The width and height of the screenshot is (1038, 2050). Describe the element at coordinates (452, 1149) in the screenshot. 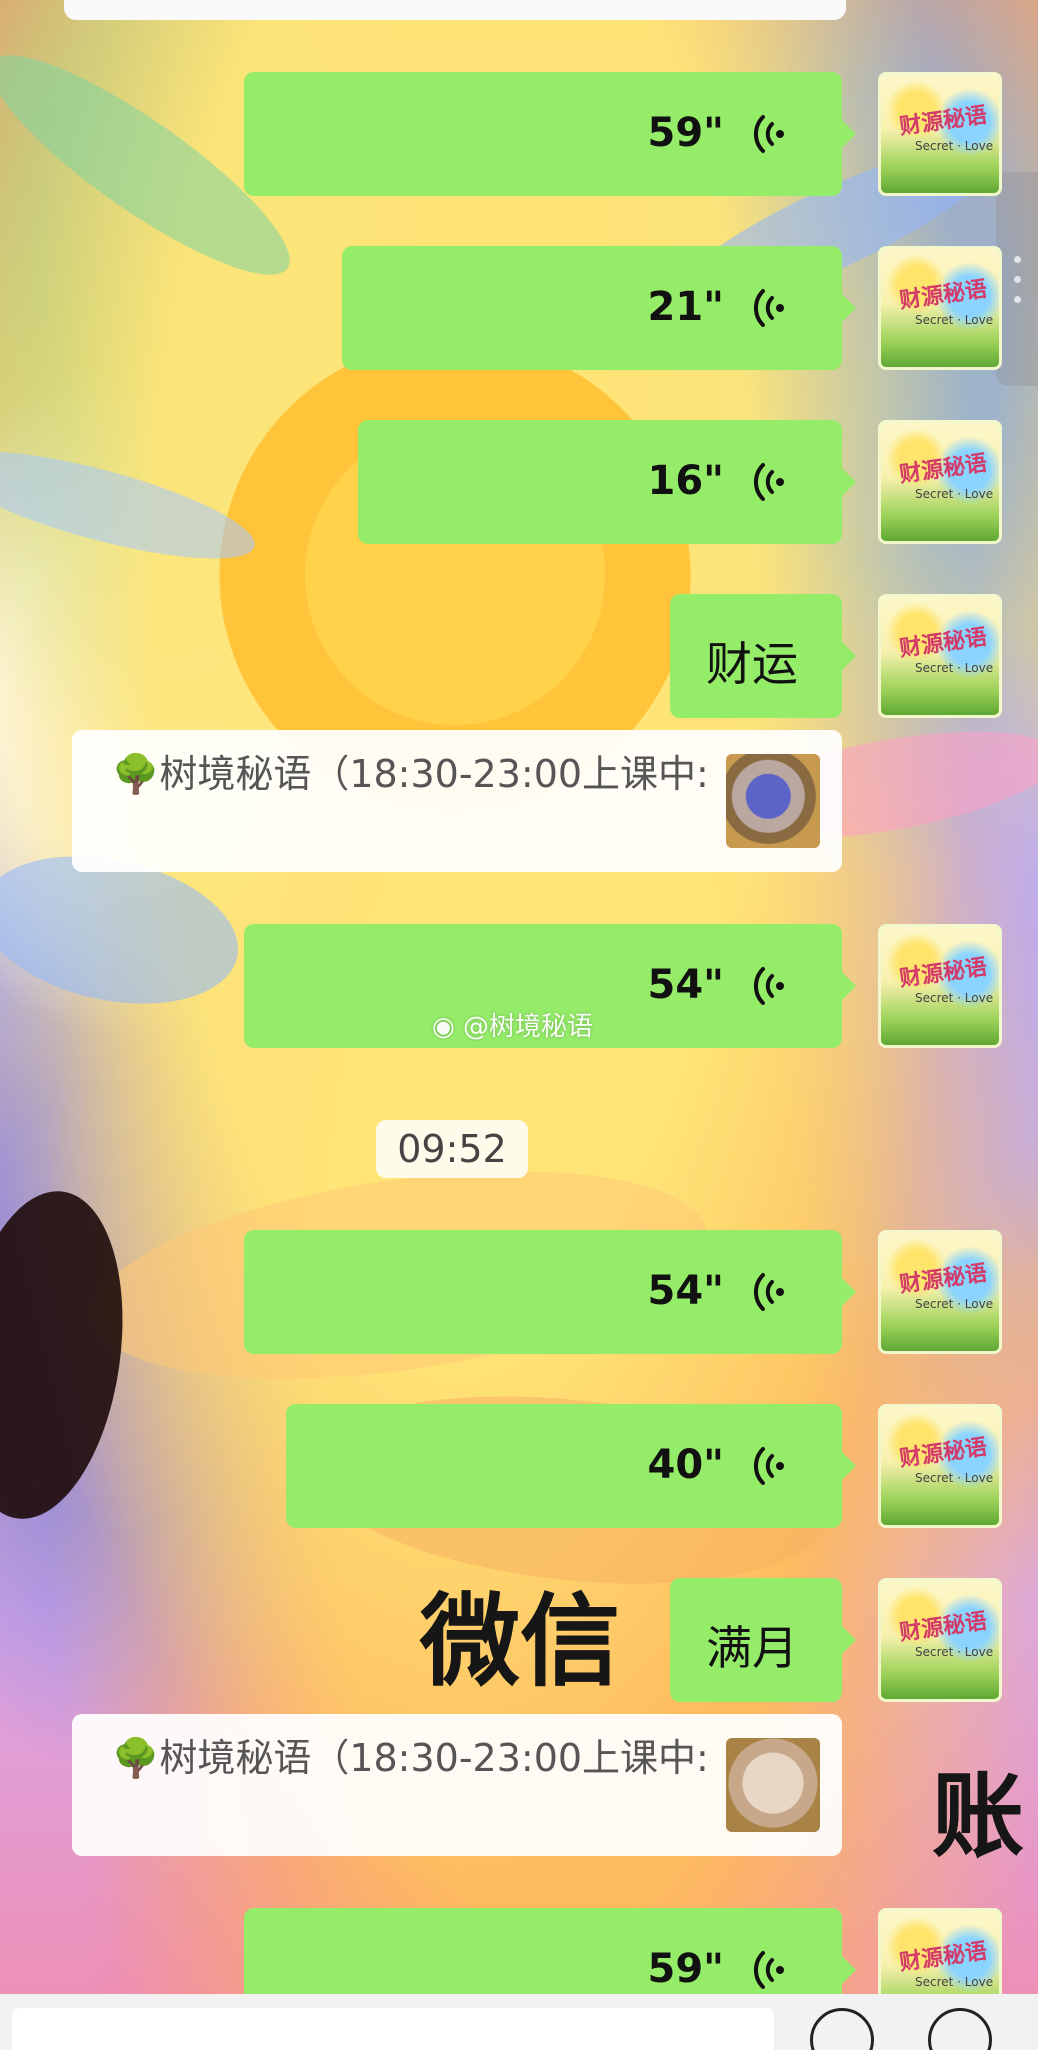

I see `timestamp-divider: 09:52` at that location.